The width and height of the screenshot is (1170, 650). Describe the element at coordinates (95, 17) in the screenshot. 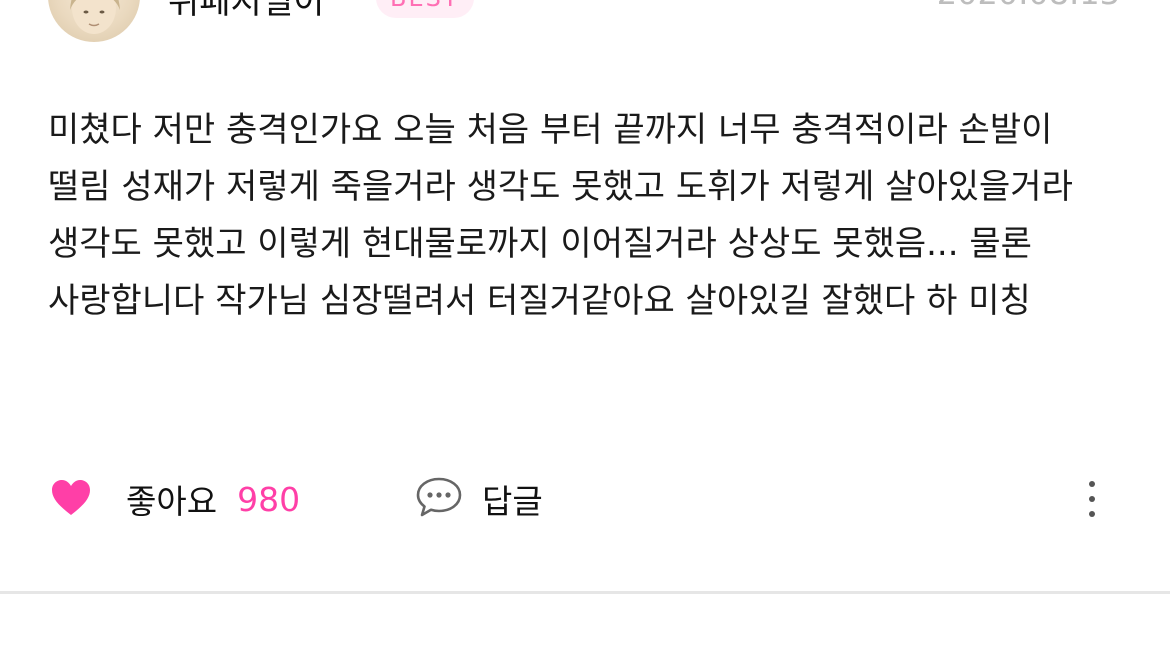

I see `avatar-image` at that location.